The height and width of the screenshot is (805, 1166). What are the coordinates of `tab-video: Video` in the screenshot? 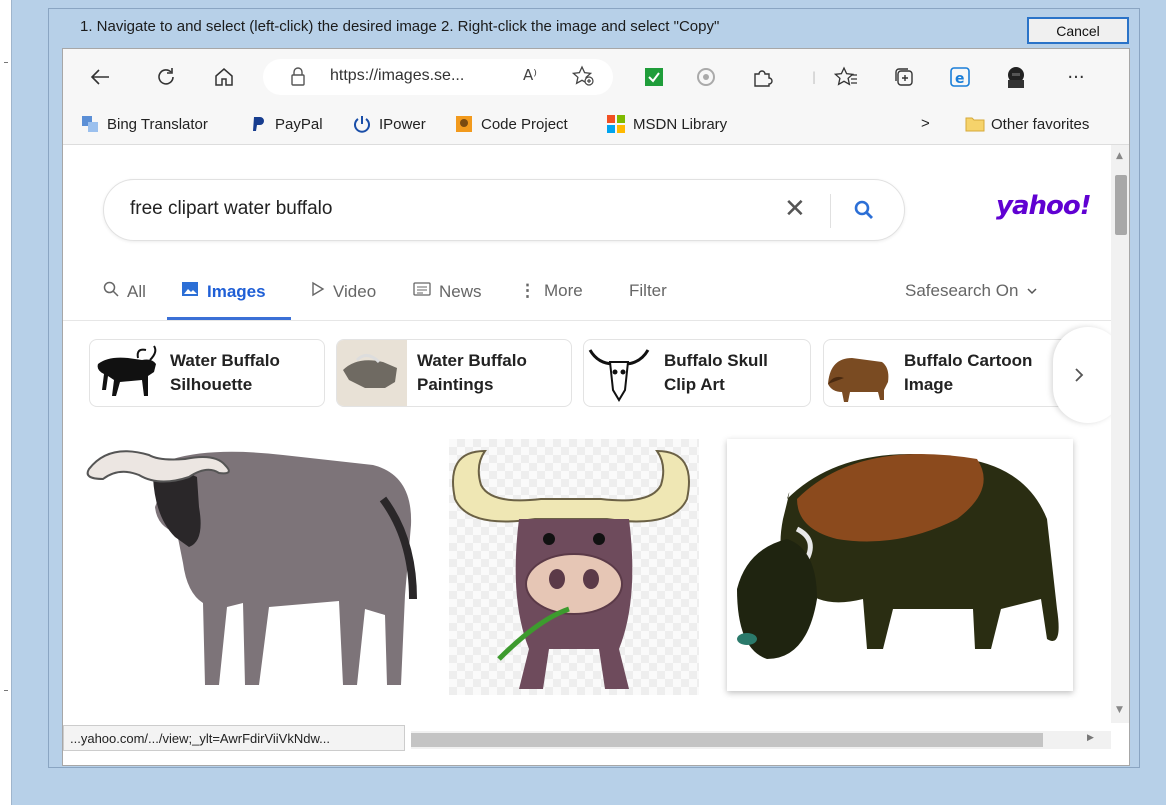 It's located at (343, 291).